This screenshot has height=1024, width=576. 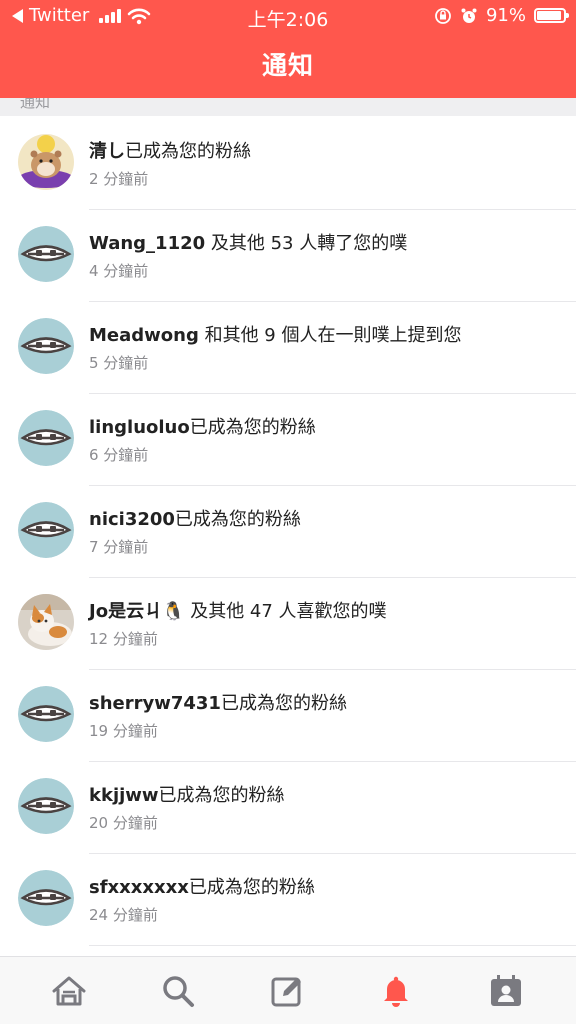 What do you see at coordinates (332, 945) in the screenshot?
I see `row-divider` at bounding box center [332, 945].